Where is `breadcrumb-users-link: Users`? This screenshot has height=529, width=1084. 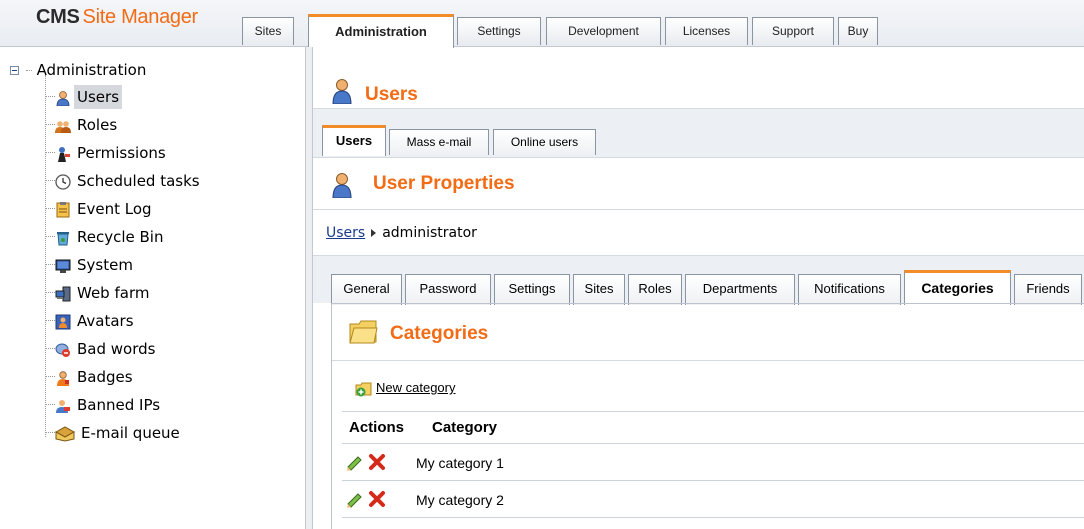
breadcrumb-users-link: Users is located at coordinates (345, 233).